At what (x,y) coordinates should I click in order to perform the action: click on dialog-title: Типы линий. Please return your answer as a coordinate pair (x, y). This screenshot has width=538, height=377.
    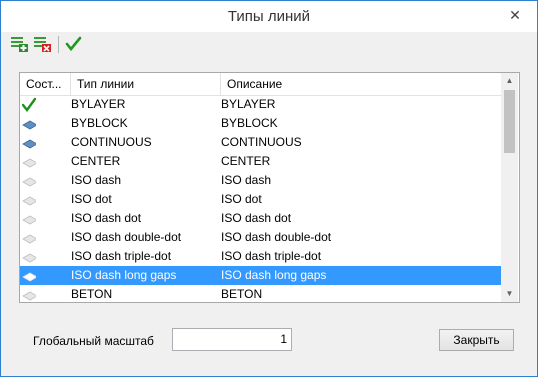
    Looking at the image, I should click on (269, 16).